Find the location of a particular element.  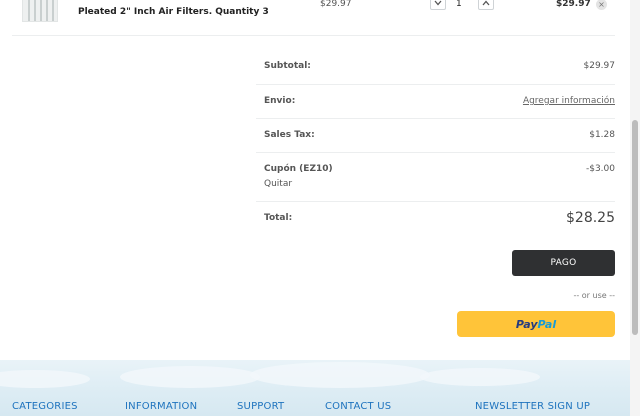

remove-item-button: × is located at coordinates (601, 5).